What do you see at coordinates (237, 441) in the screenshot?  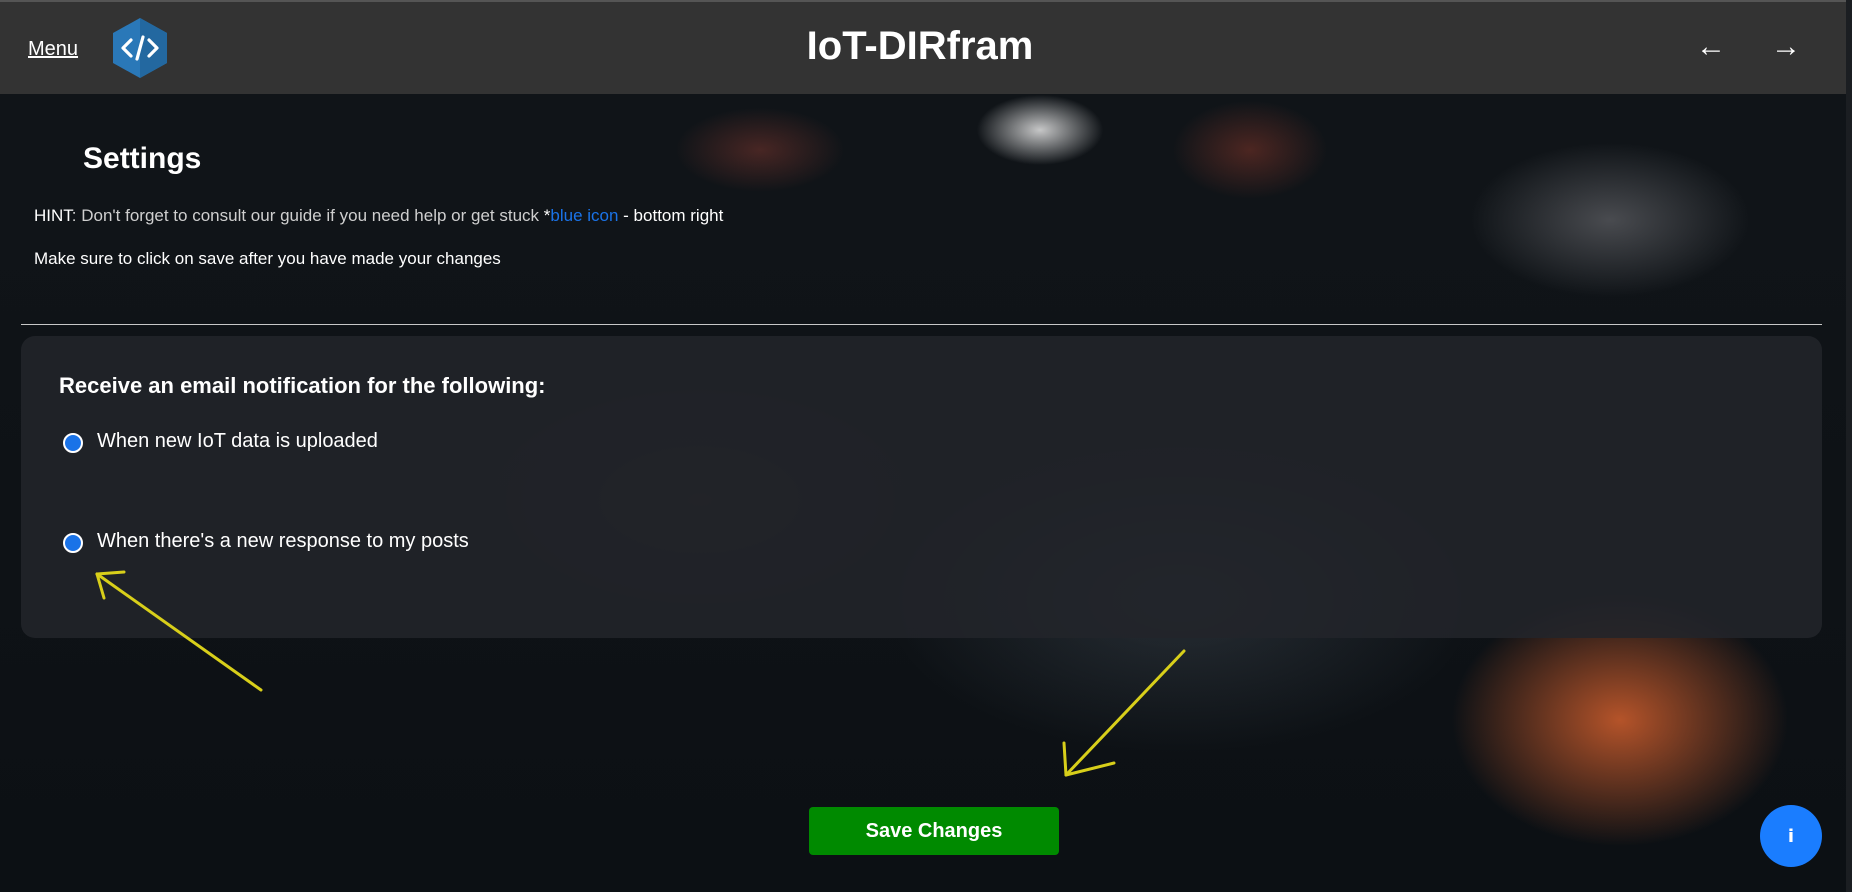 I see `option-label-new-iot-data: When new IoT data is uploaded` at bounding box center [237, 441].